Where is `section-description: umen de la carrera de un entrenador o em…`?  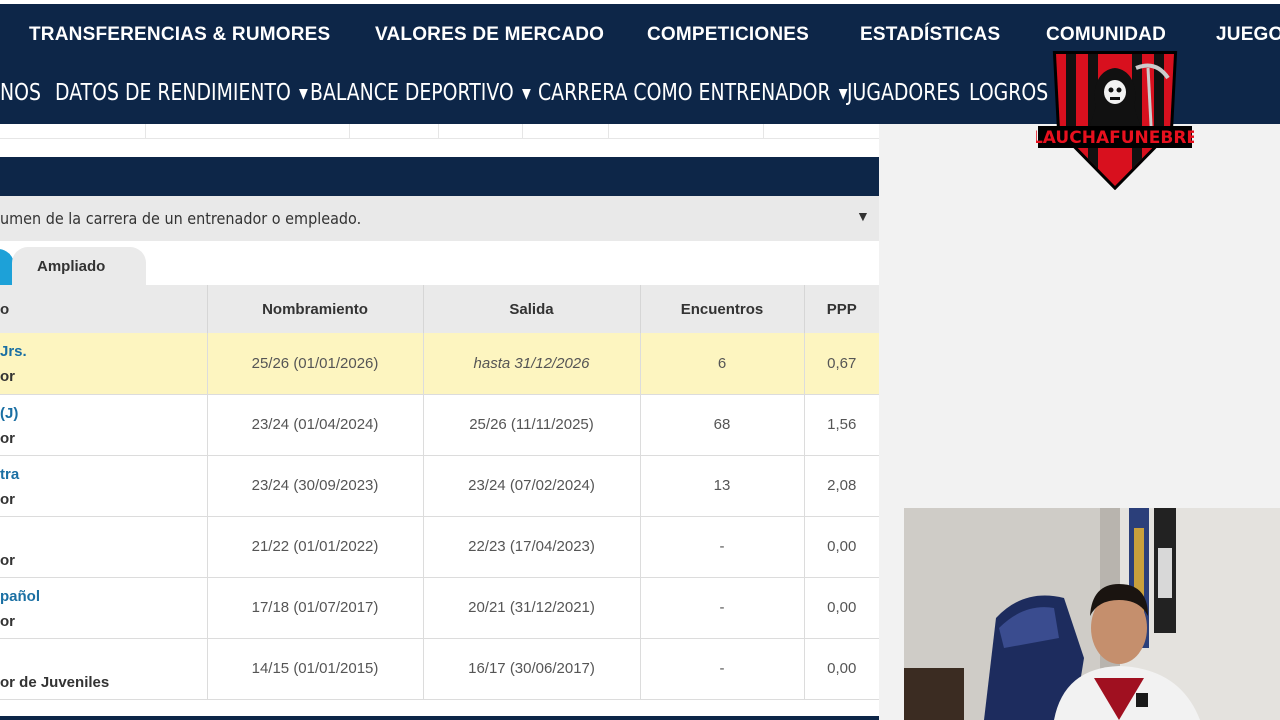
section-description: umen de la carrera de un entrenador o em… is located at coordinates (439, 218).